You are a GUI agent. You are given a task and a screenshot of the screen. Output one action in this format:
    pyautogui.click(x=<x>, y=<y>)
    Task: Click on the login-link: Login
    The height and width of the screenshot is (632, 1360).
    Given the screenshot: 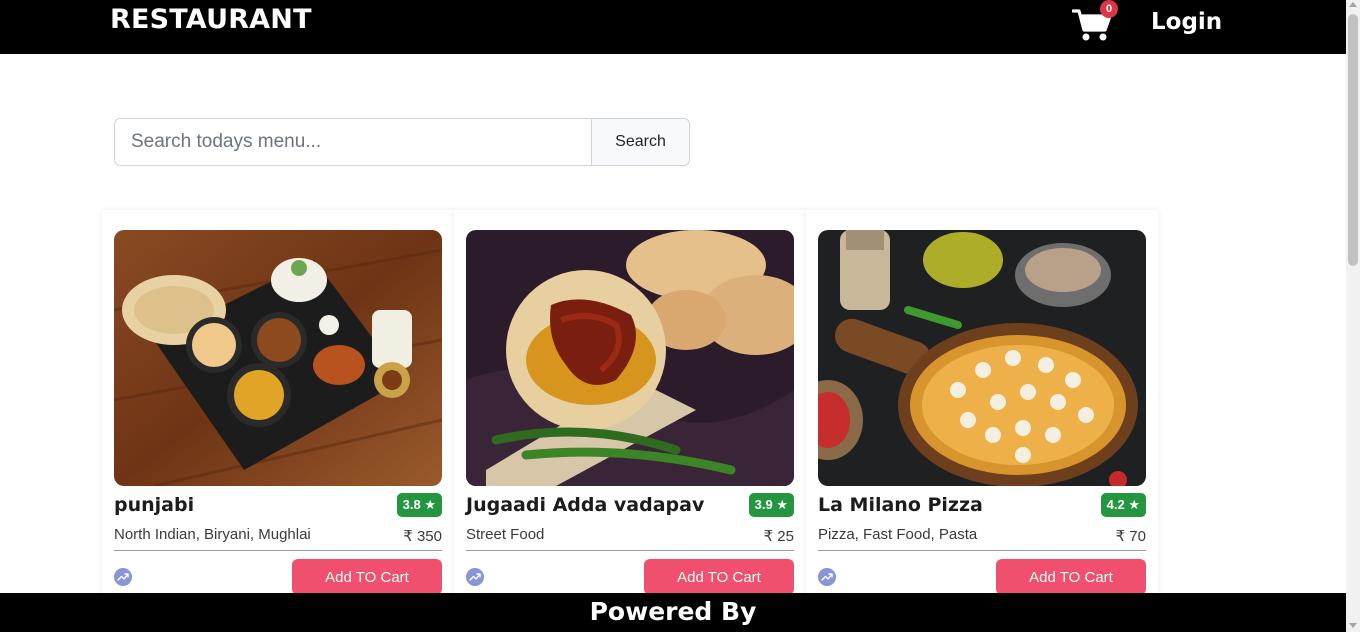 What is the action you would take?
    pyautogui.click(x=1186, y=22)
    